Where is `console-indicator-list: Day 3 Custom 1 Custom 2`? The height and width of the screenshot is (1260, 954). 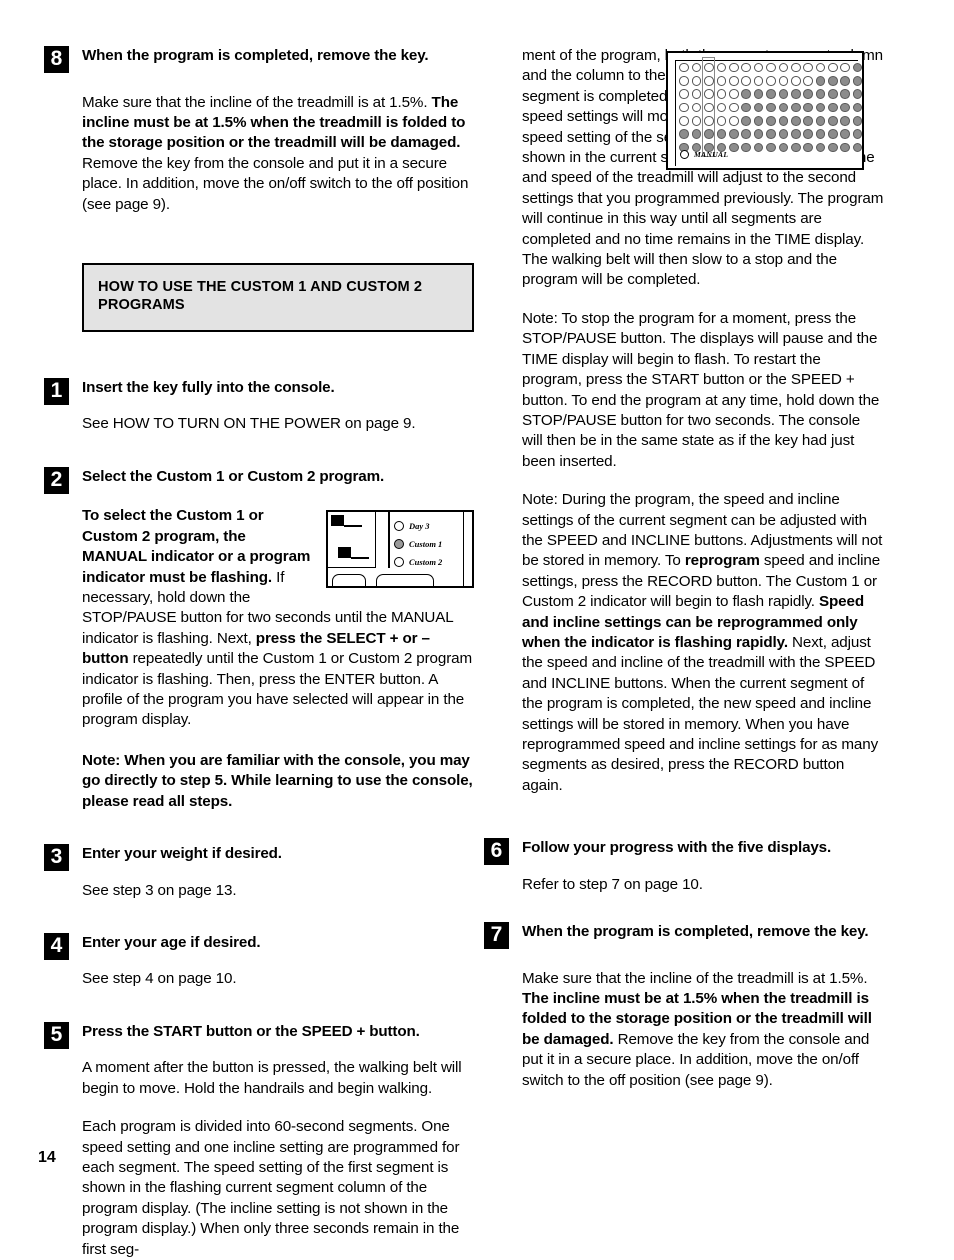
console-indicator-list: Day 3 Custom 1 Custom 2 is located at coordinates (418, 544).